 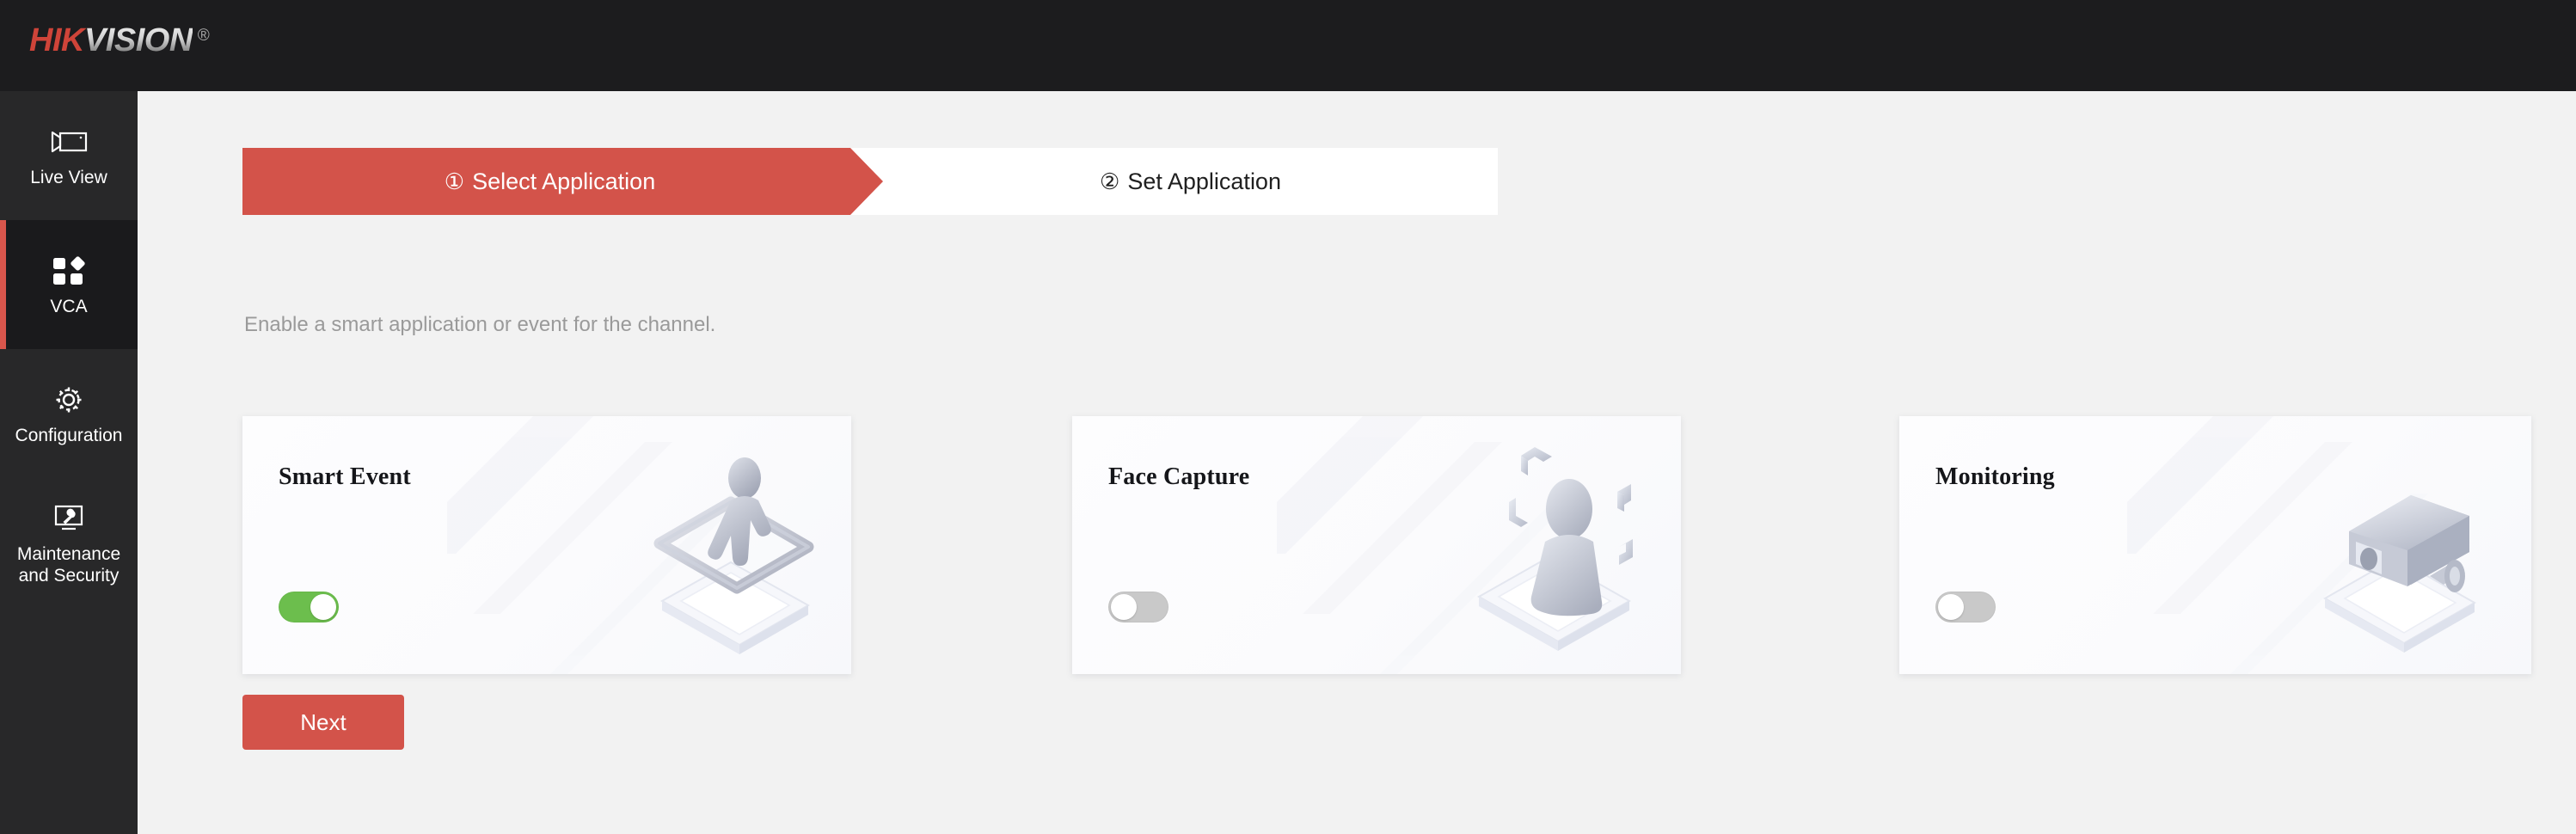 I want to click on face-brackets-icon, so click(x=1455, y=545).